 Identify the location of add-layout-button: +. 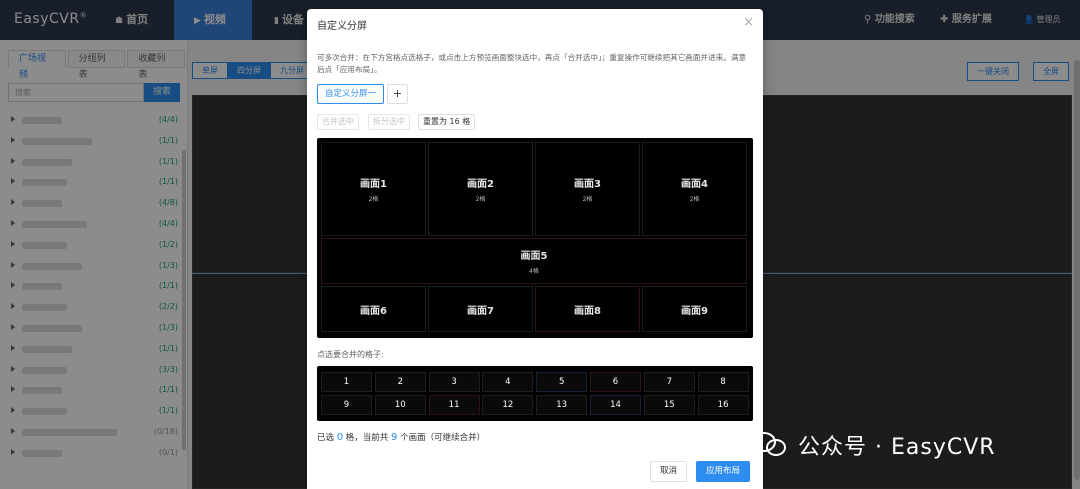
(397, 94).